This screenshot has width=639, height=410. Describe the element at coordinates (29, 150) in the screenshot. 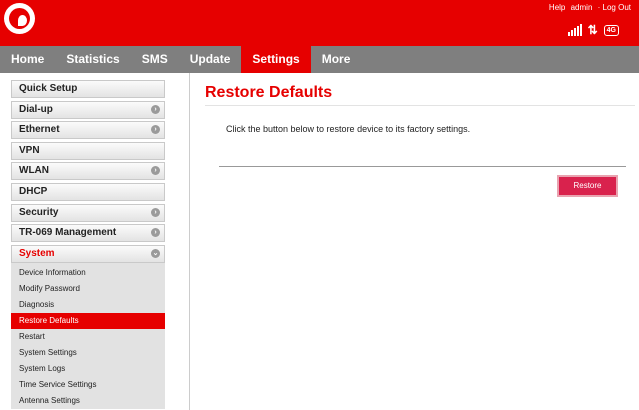

I see `sidebar-item-label: VPN` at that location.